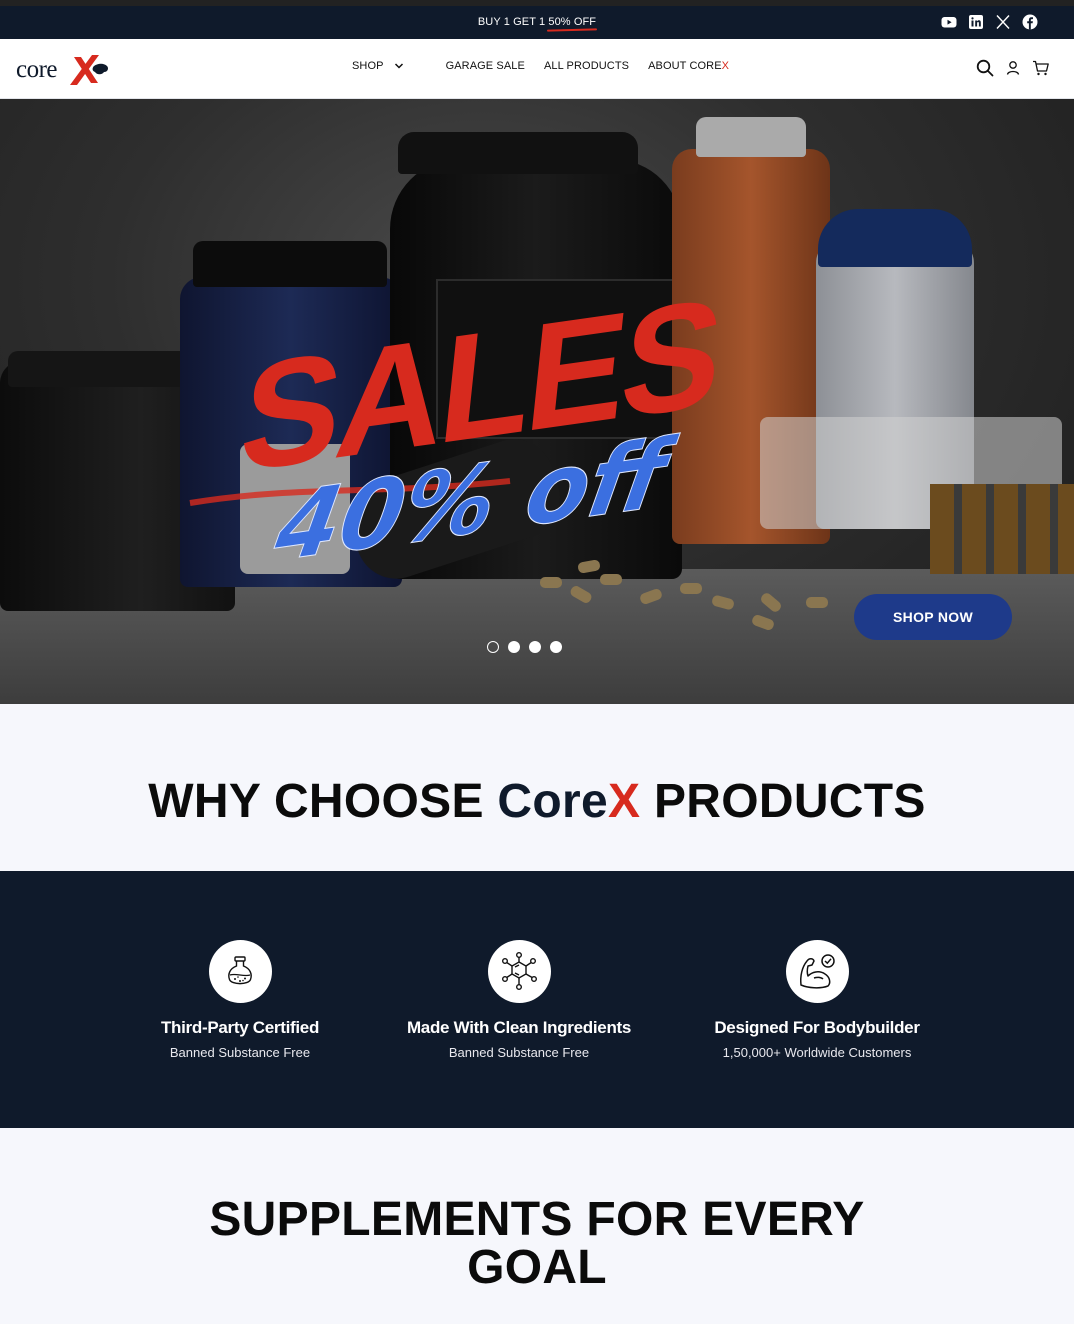  Describe the element at coordinates (586, 66) in the screenshot. I see `nav-all-products: ALL PRODUCTS` at that location.